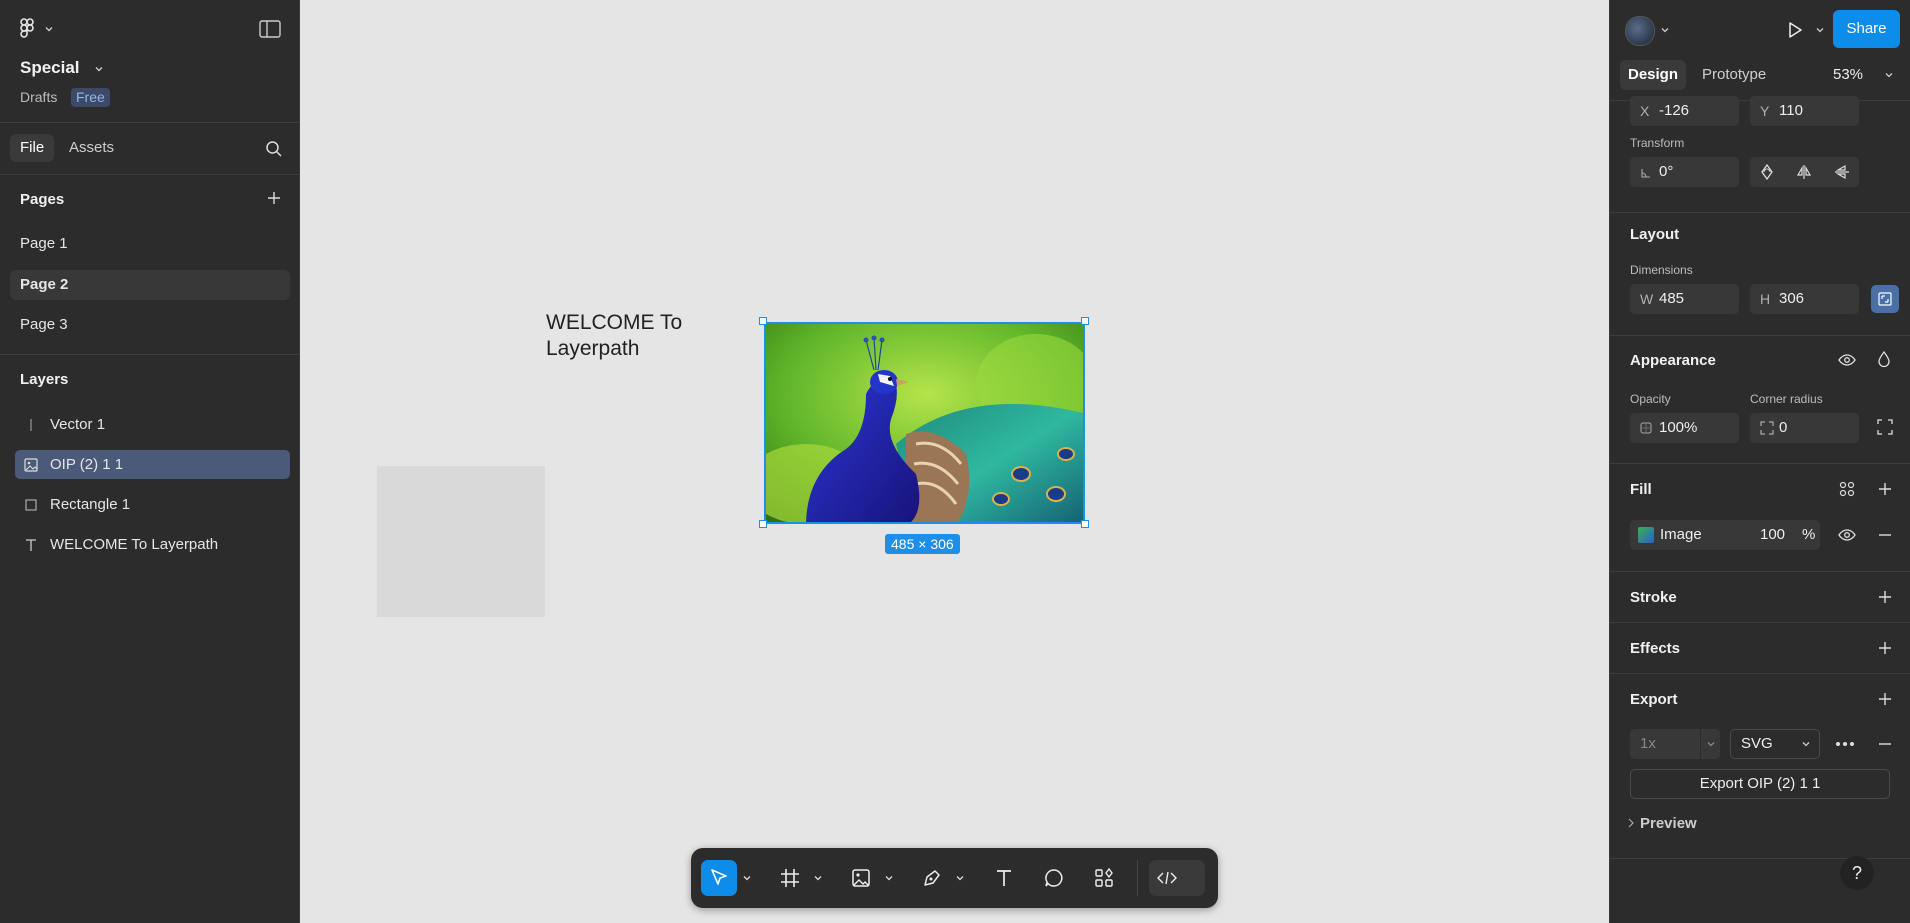 This screenshot has height=923, width=1910. What do you see at coordinates (1678, 427) in the screenshot?
I see `opacity-value: 100%` at bounding box center [1678, 427].